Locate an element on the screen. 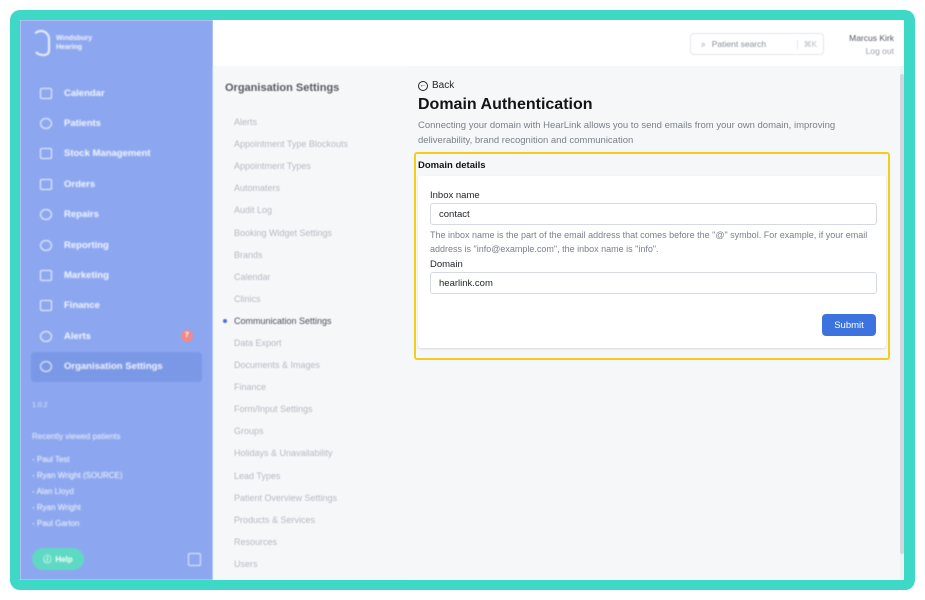  recent-patient-link: - Alan Lloyd is located at coordinates (77, 492).